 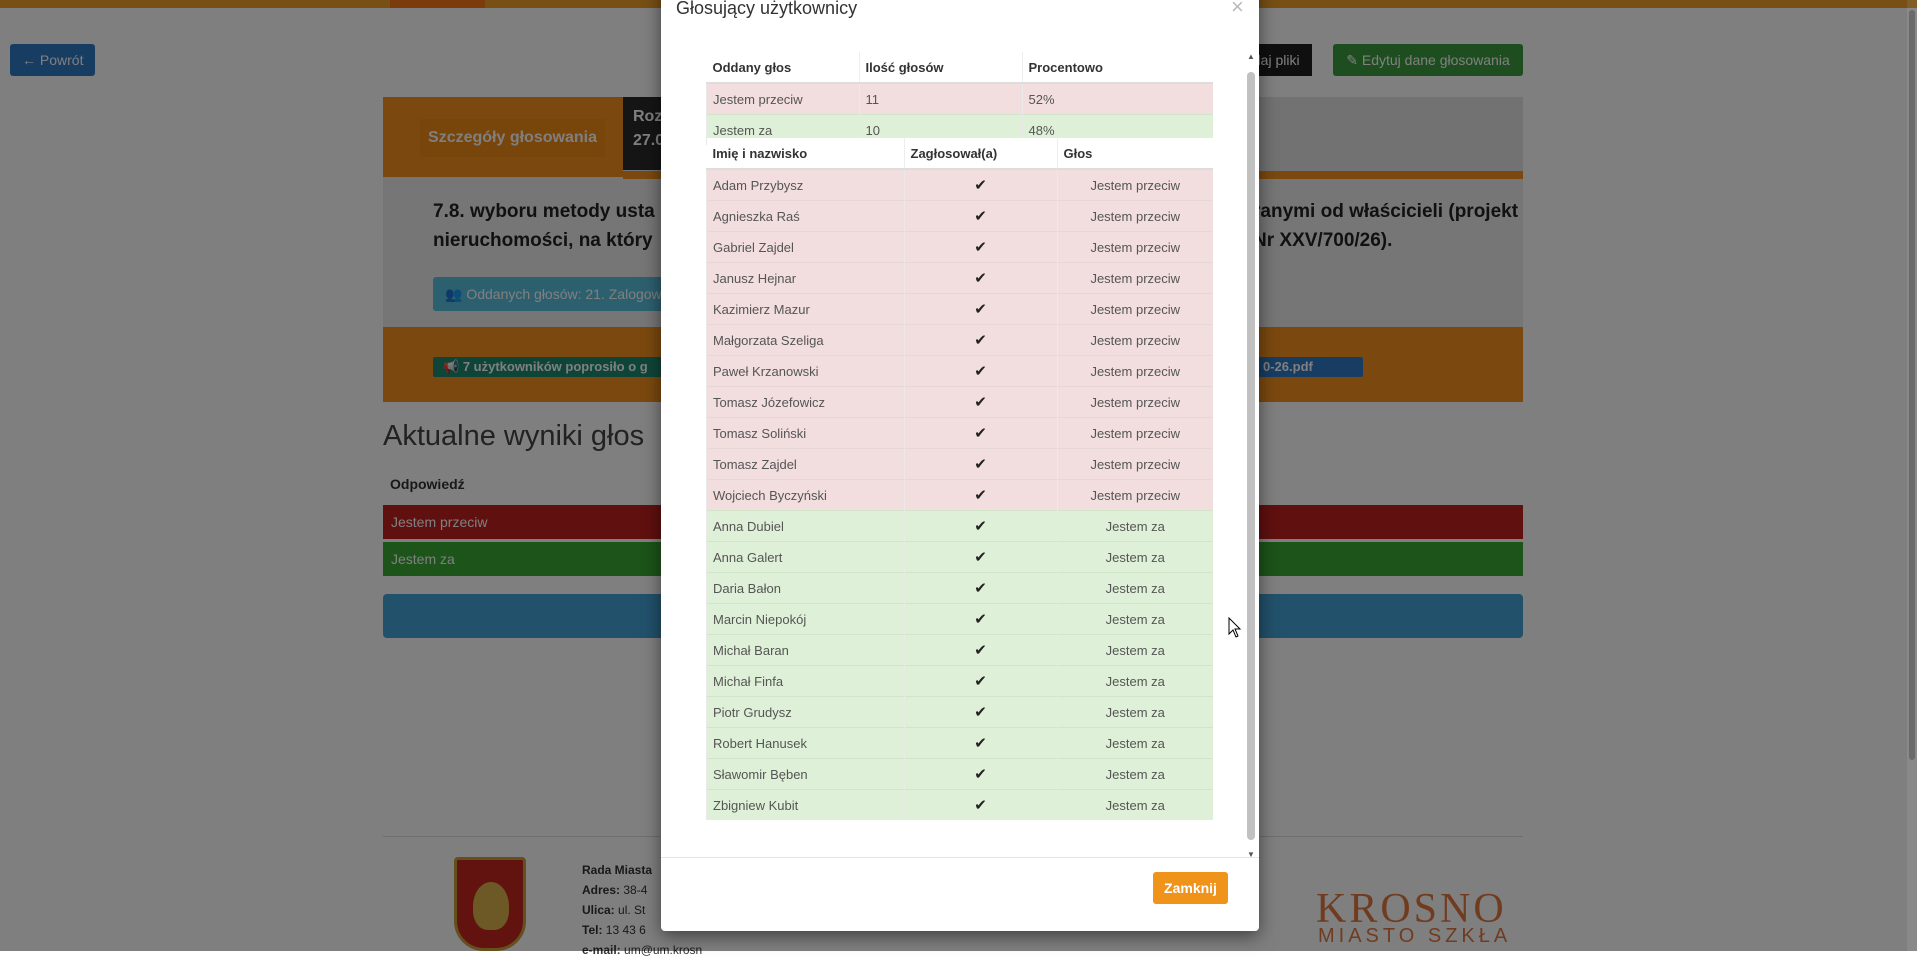 I want to click on voter-name: Tomasz Zajdel, so click(x=805, y=464).